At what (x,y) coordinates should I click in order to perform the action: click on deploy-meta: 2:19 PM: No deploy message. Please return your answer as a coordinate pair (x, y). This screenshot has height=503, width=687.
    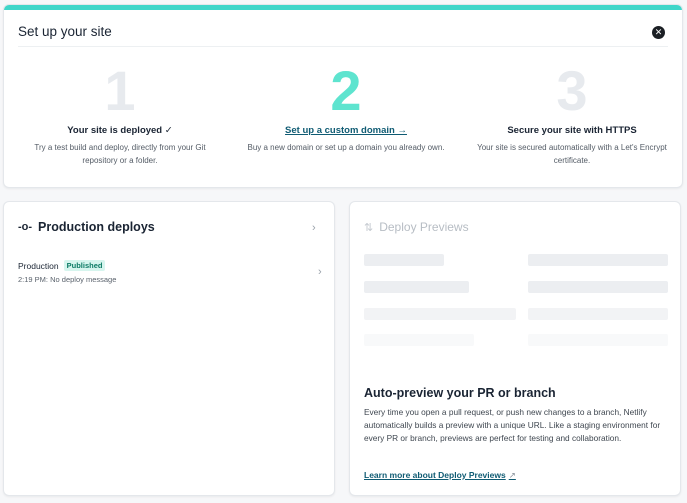
    Looking at the image, I should click on (67, 279).